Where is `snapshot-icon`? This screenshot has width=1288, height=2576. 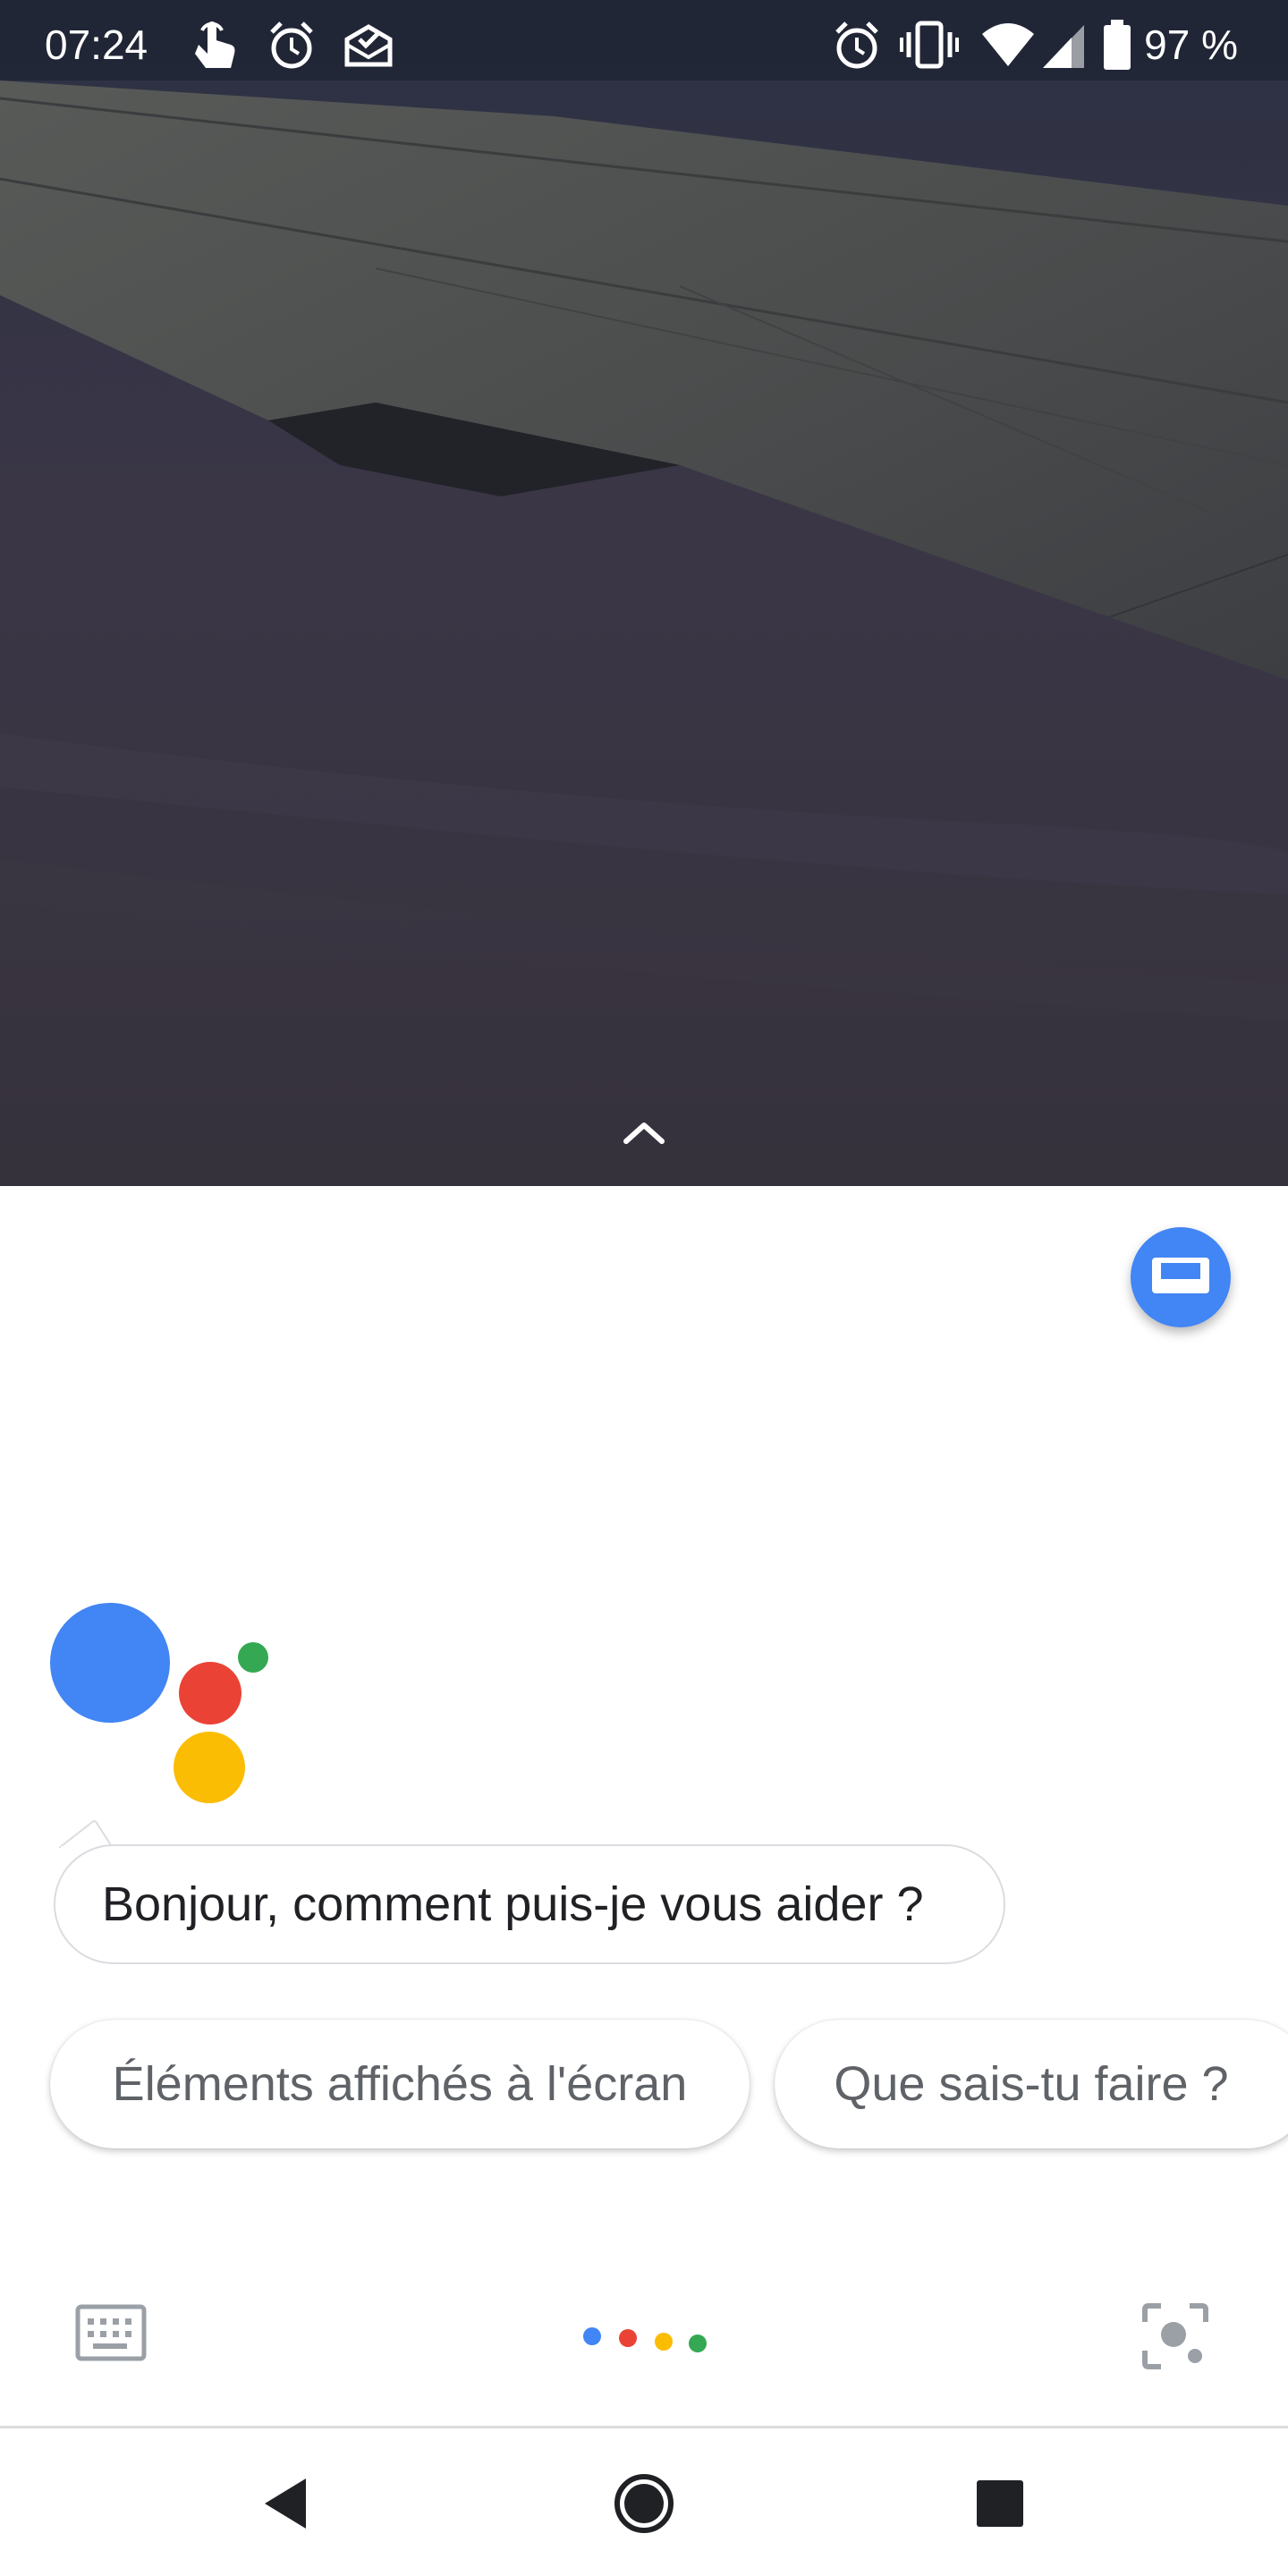
snapshot-icon is located at coordinates (1180, 1275).